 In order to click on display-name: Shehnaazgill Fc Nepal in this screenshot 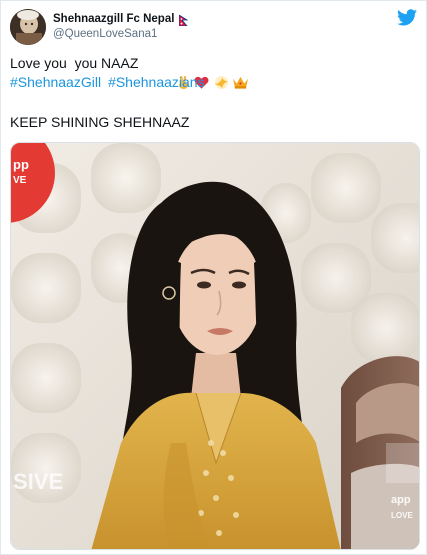, I will do `click(113, 19)`.